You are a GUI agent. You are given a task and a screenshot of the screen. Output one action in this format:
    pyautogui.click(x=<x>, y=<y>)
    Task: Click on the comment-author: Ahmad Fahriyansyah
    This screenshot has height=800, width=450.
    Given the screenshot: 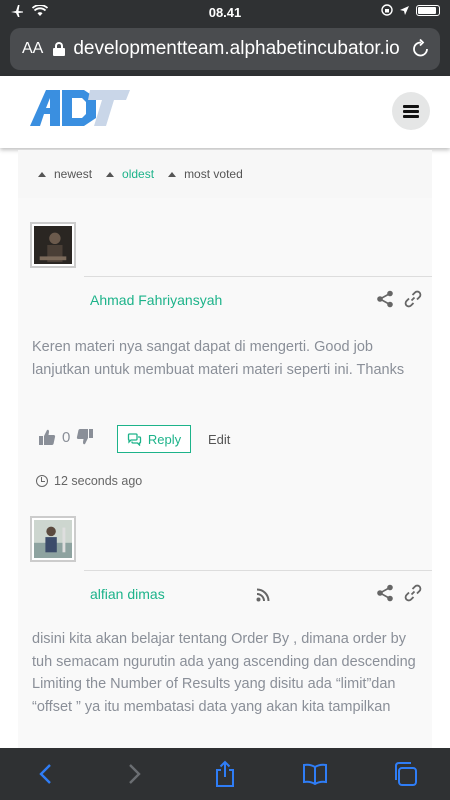 What is the action you would take?
    pyautogui.click(x=156, y=300)
    